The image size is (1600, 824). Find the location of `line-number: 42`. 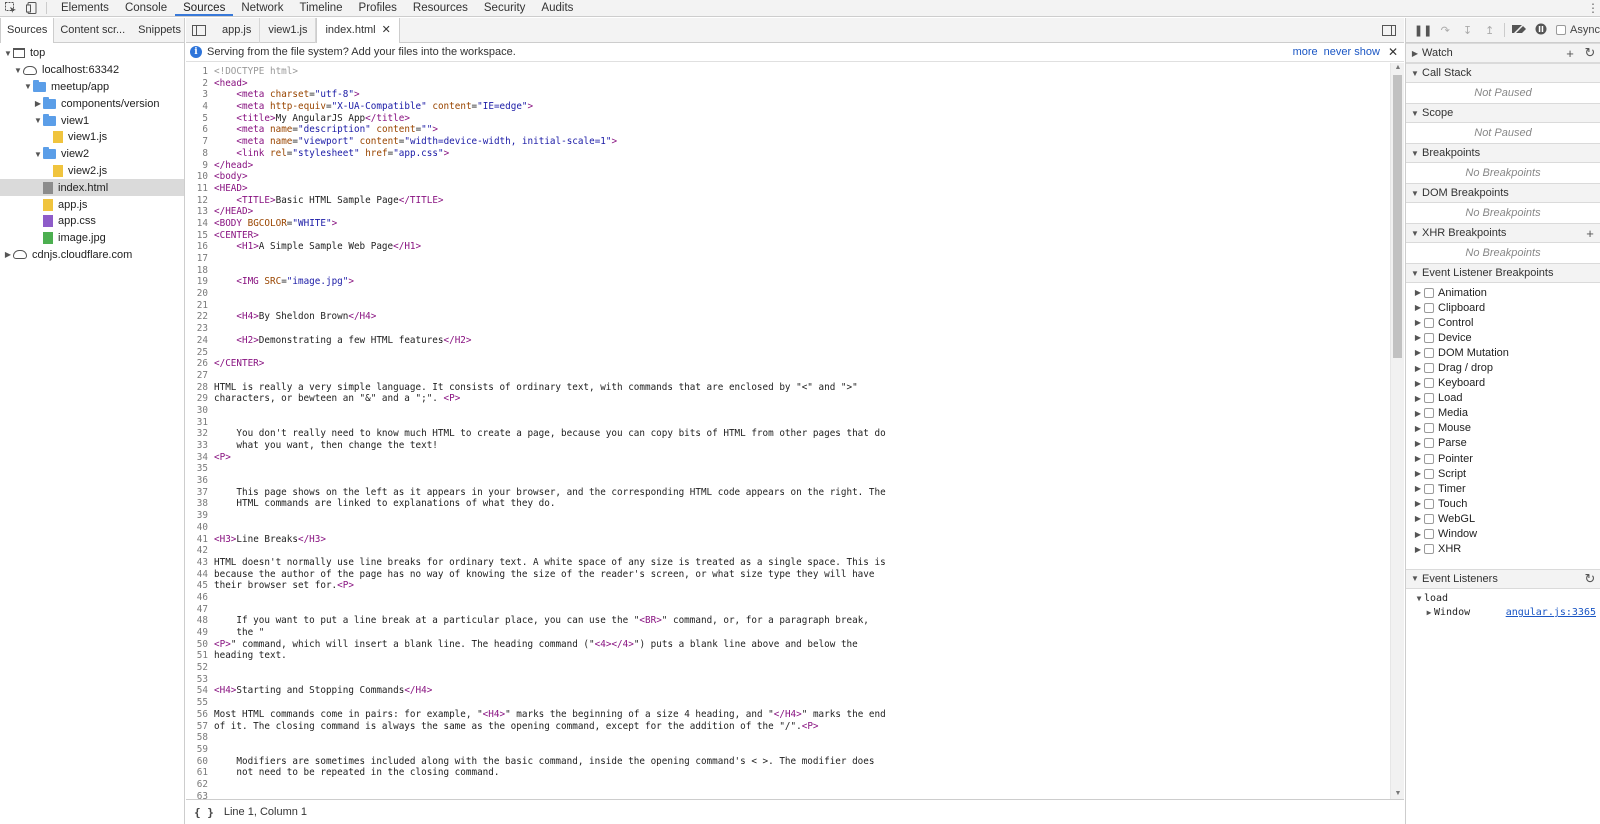

line-number: 42 is located at coordinates (198, 551).